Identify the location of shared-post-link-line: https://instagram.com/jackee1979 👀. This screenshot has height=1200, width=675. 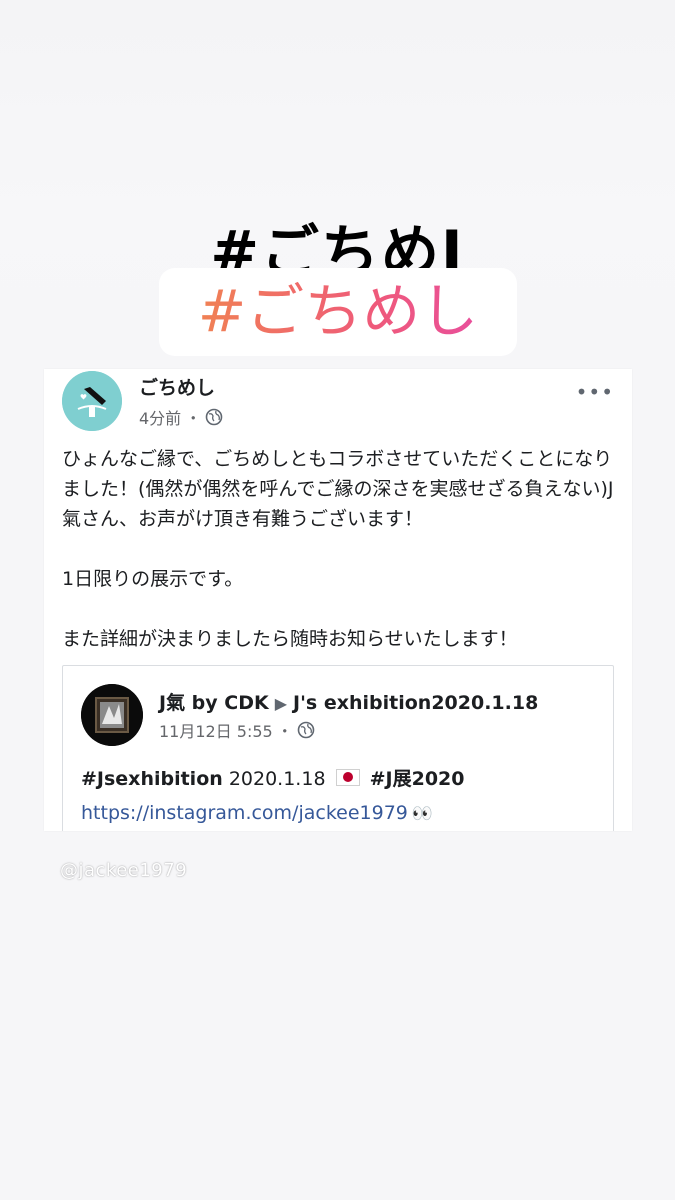
(257, 813).